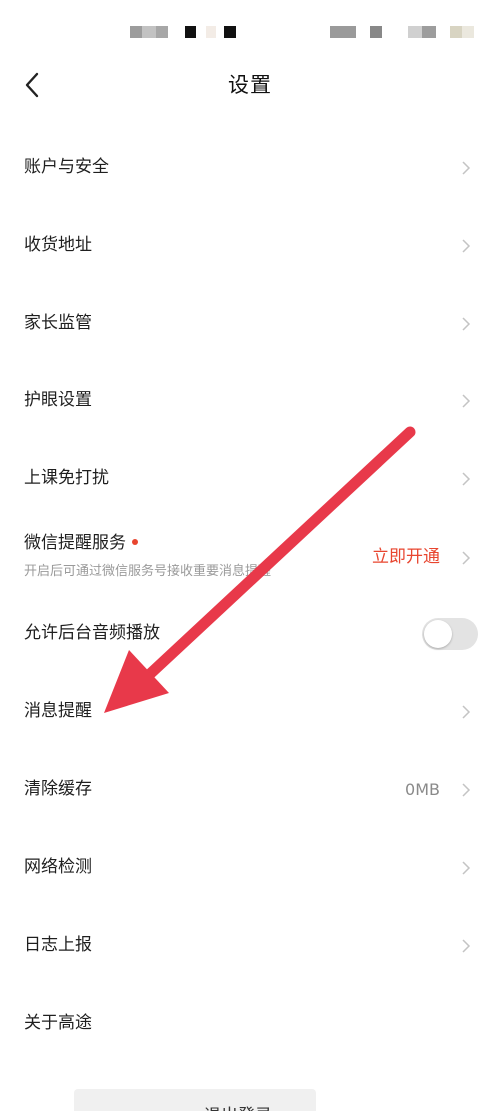 This screenshot has height=1111, width=500. Describe the element at coordinates (438, 634) in the screenshot. I see `toggle-knob` at that location.